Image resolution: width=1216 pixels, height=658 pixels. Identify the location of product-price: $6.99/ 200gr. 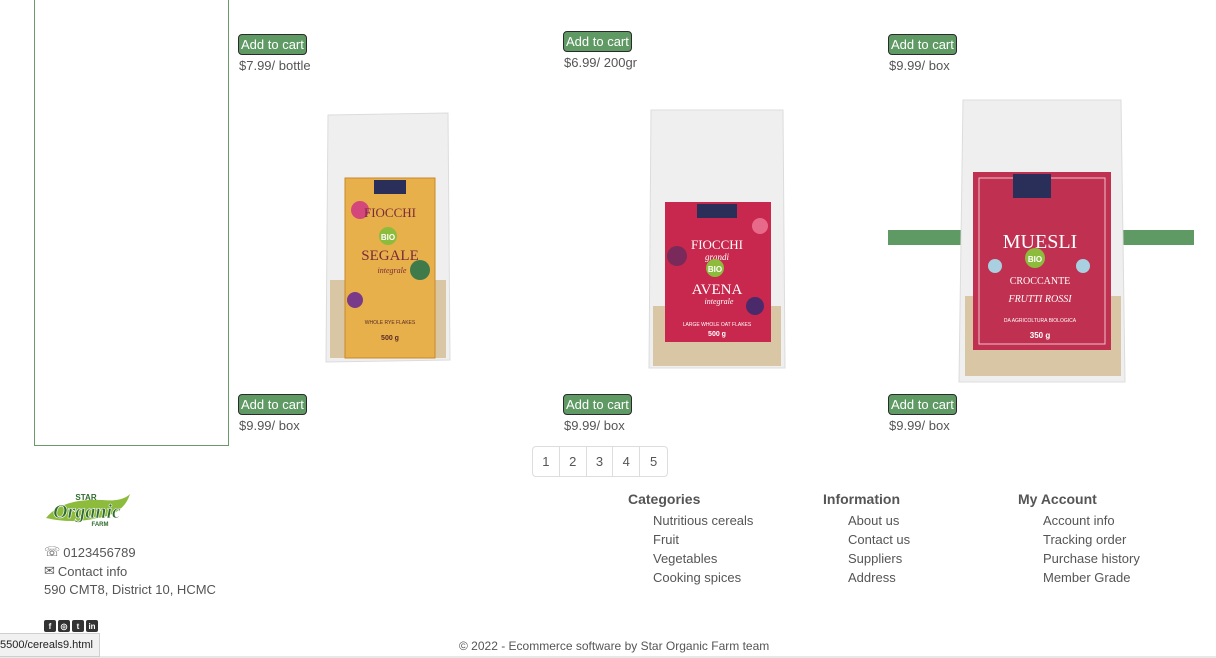
(601, 62).